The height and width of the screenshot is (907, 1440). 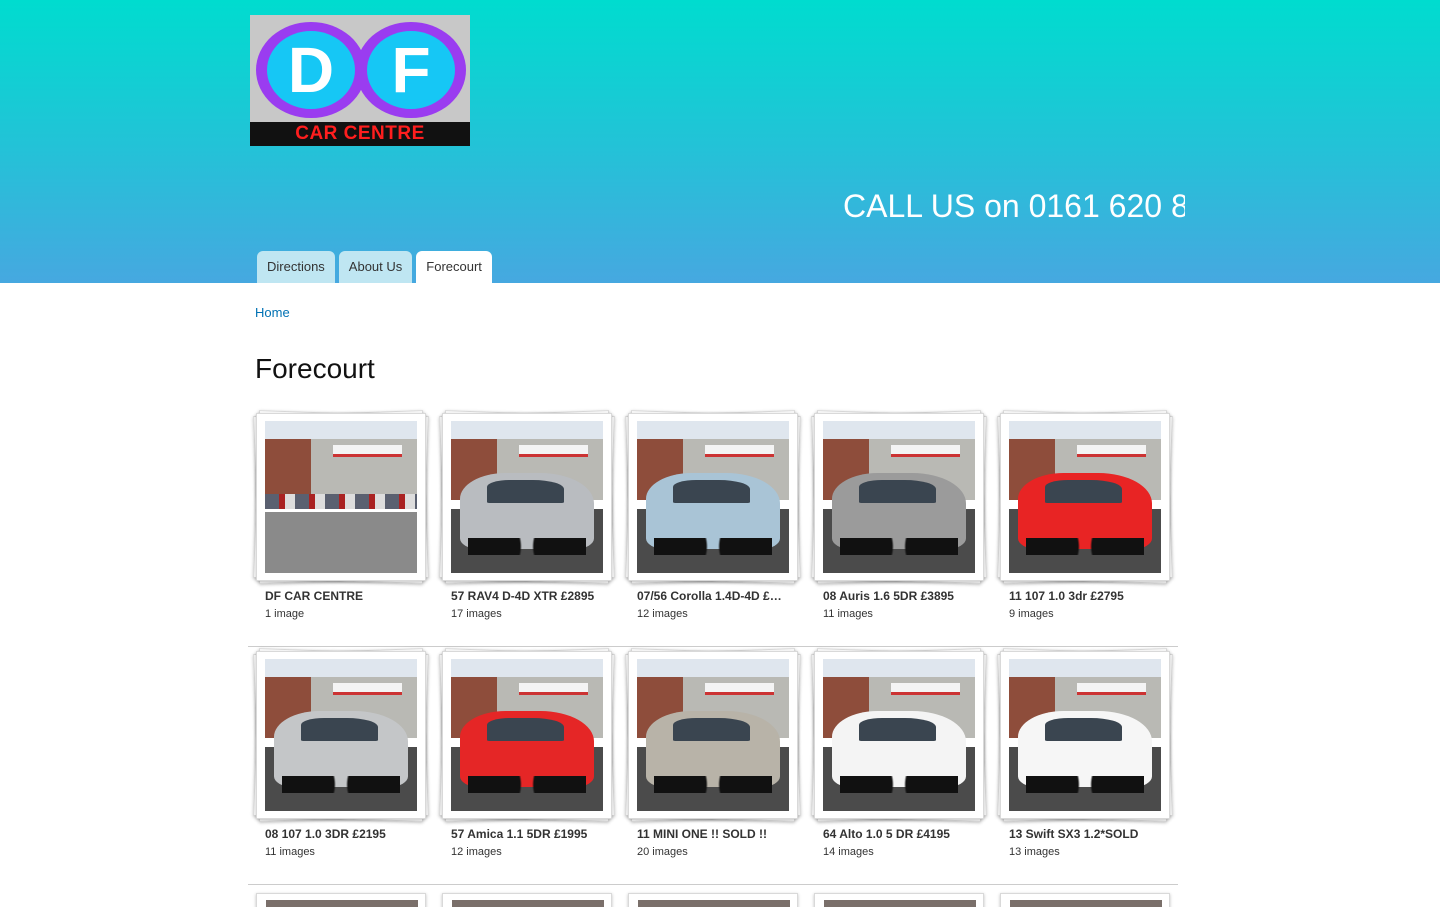 I want to click on logo-letter-f: F, so click(x=411, y=70).